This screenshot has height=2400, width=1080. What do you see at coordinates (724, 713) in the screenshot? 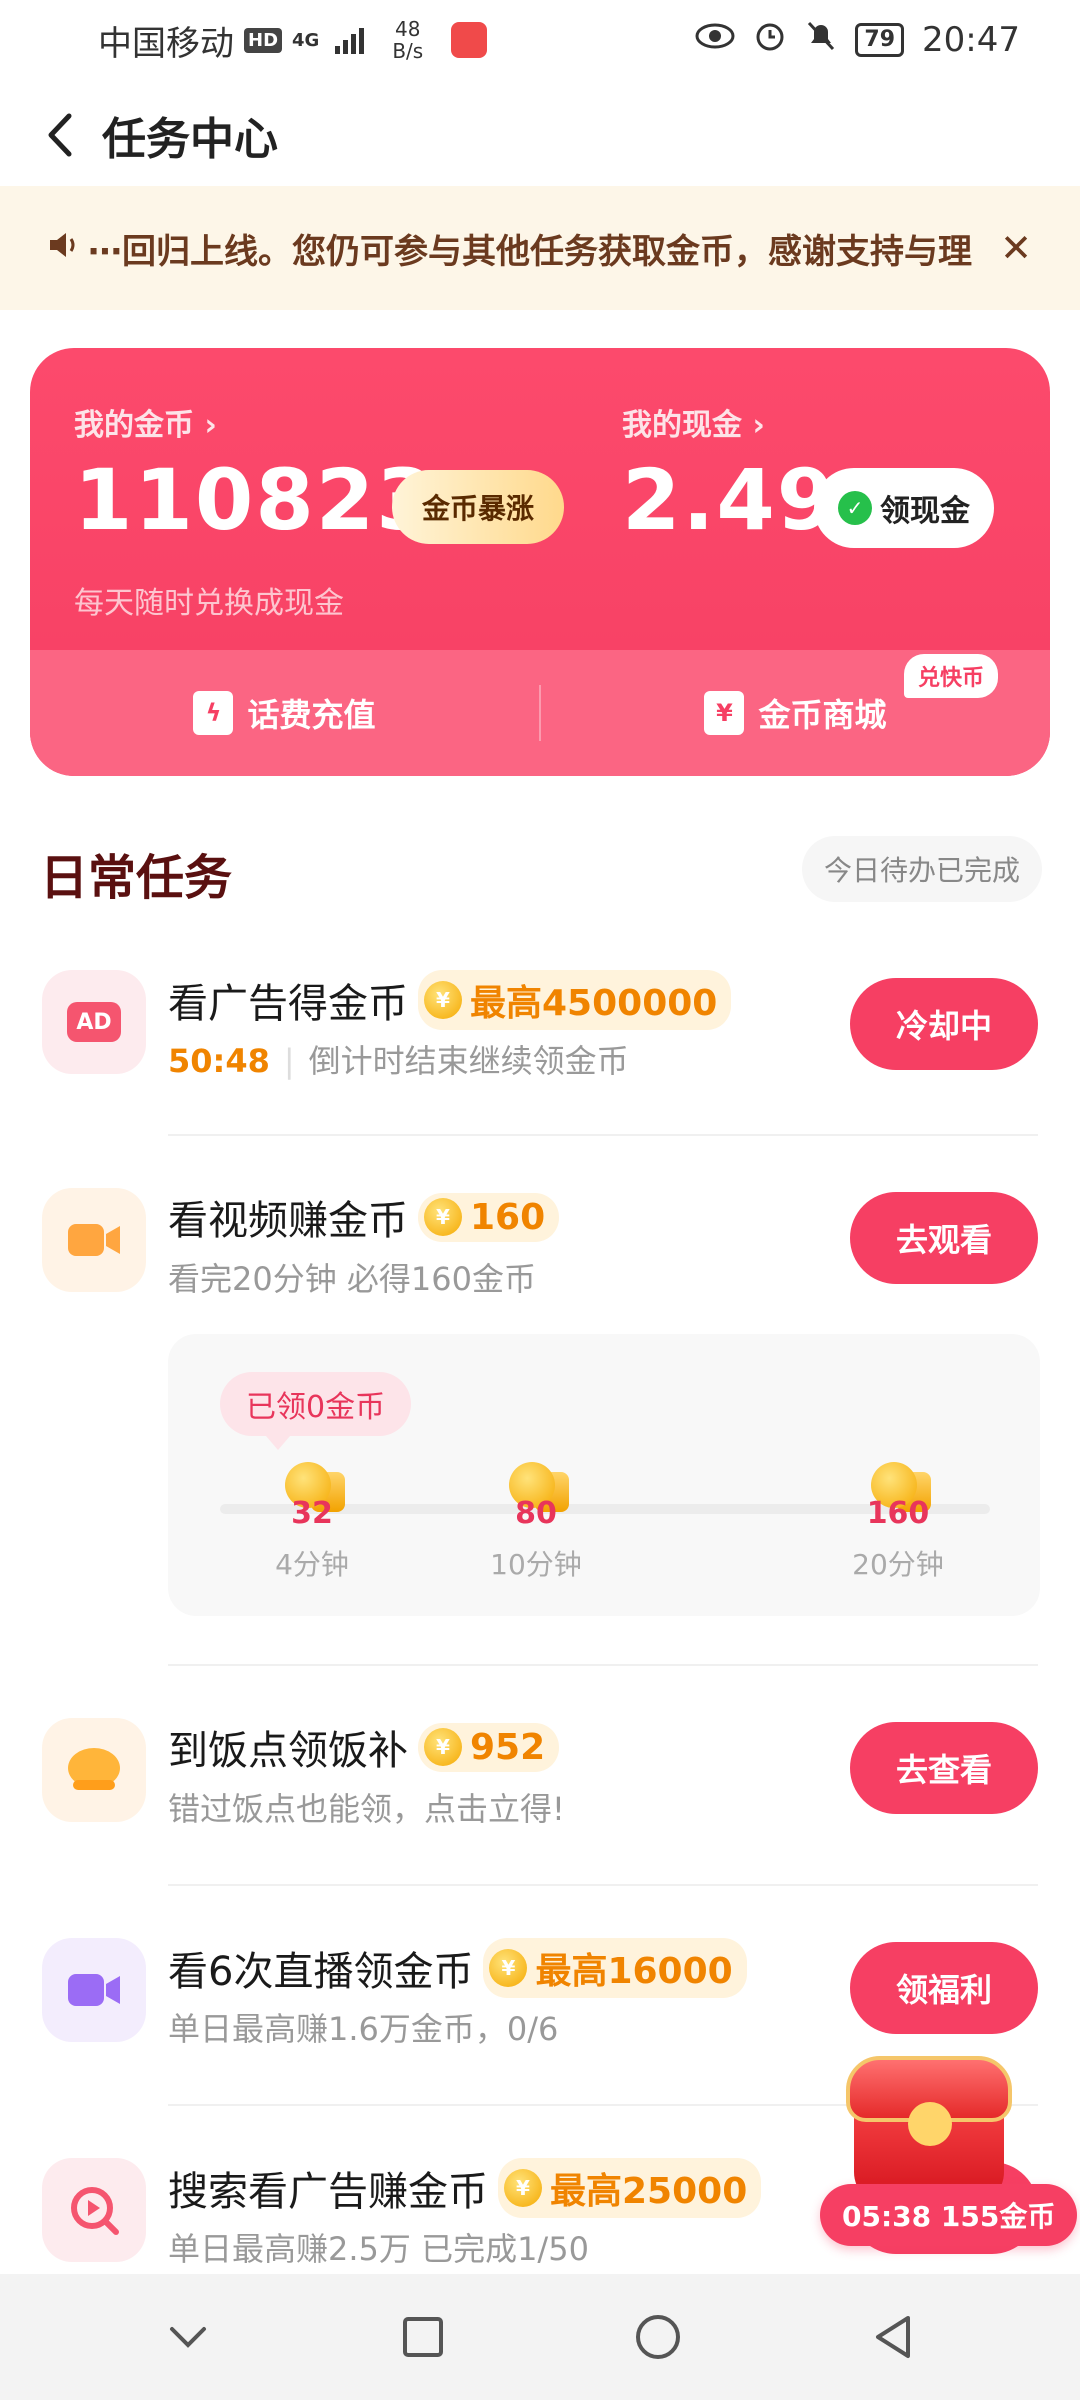
I see `yen-ticket-icon: ¥` at bounding box center [724, 713].